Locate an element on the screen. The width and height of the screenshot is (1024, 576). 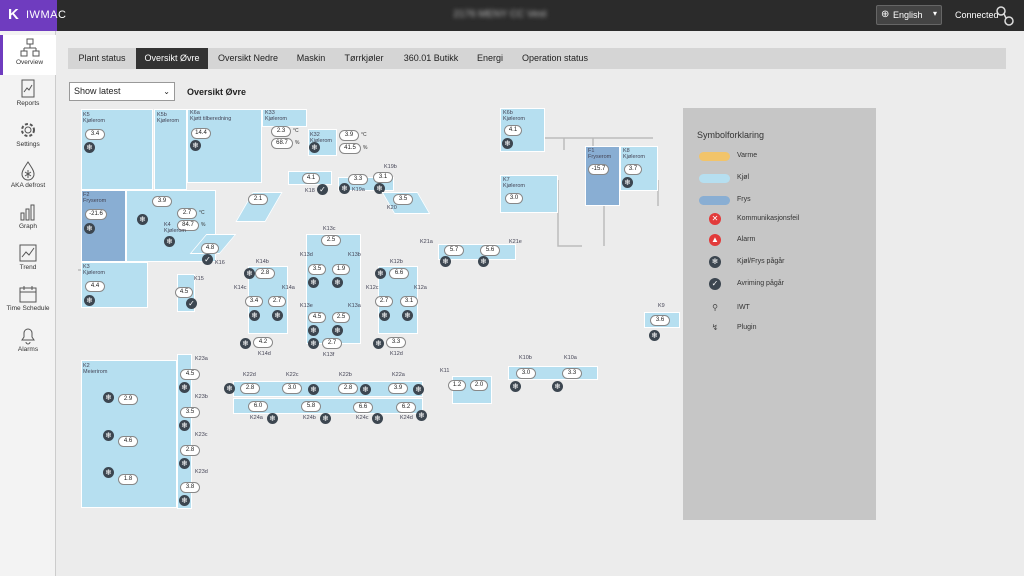
legend-item-alarm: ▲ Alarm is located at coordinates (784, 241).